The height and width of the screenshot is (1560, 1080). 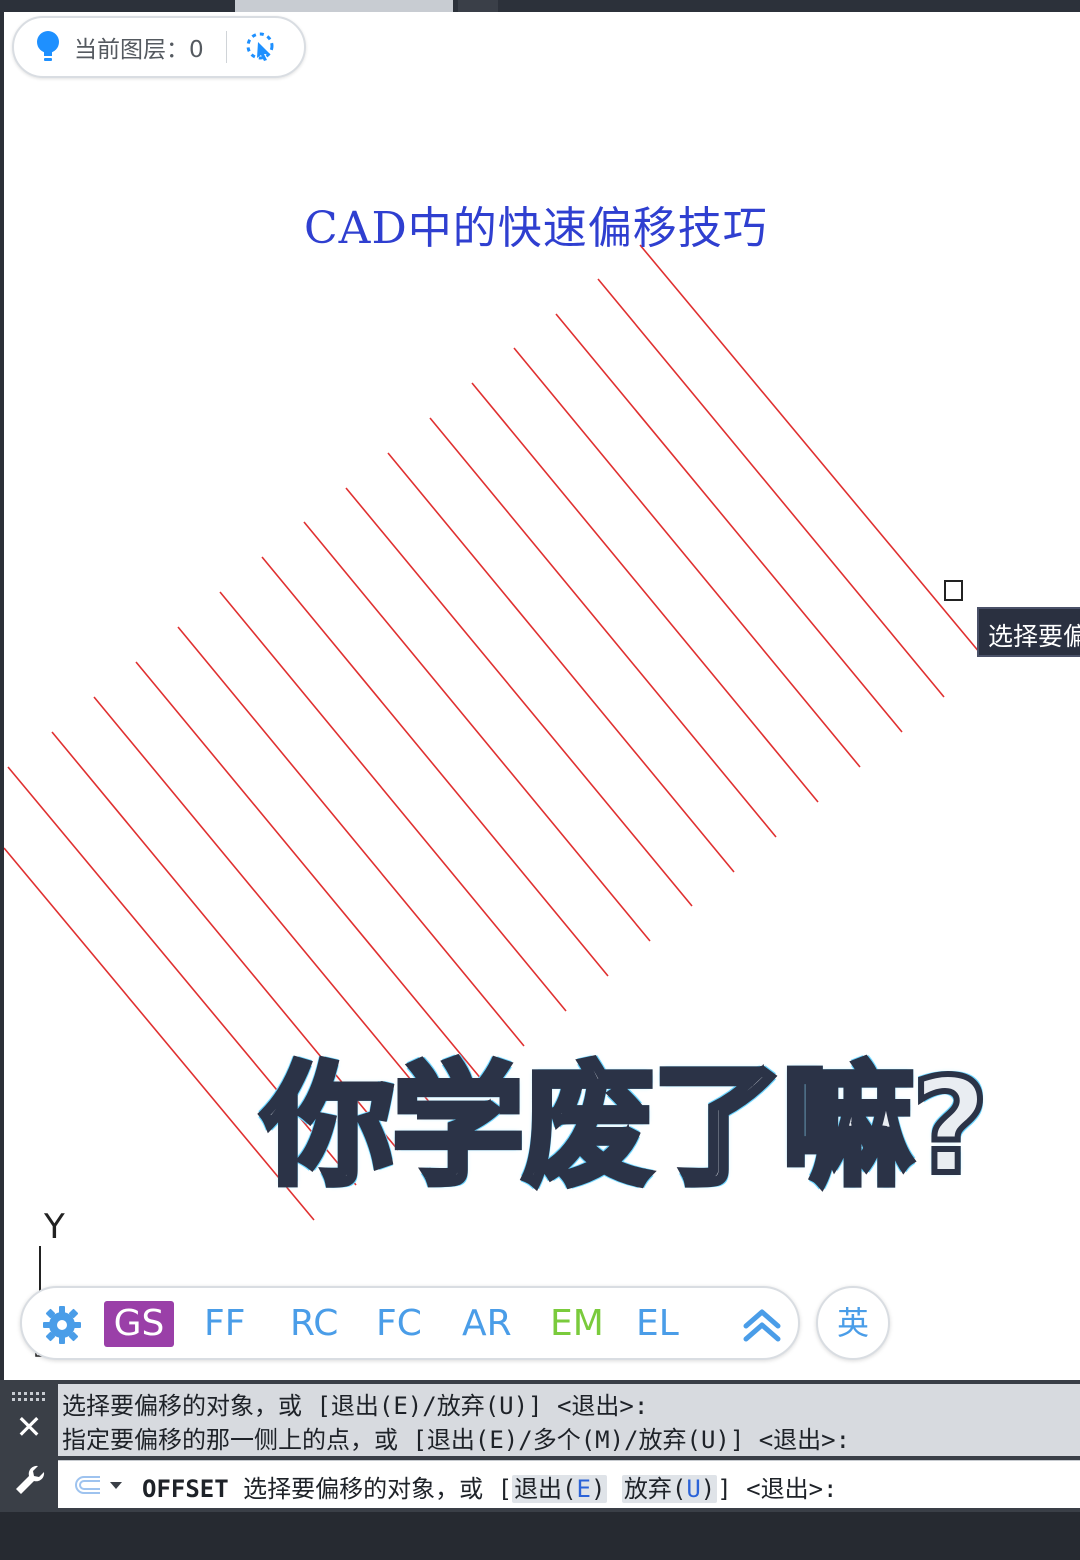 What do you see at coordinates (29, 1427) in the screenshot?
I see `close-icon: ✕` at bounding box center [29, 1427].